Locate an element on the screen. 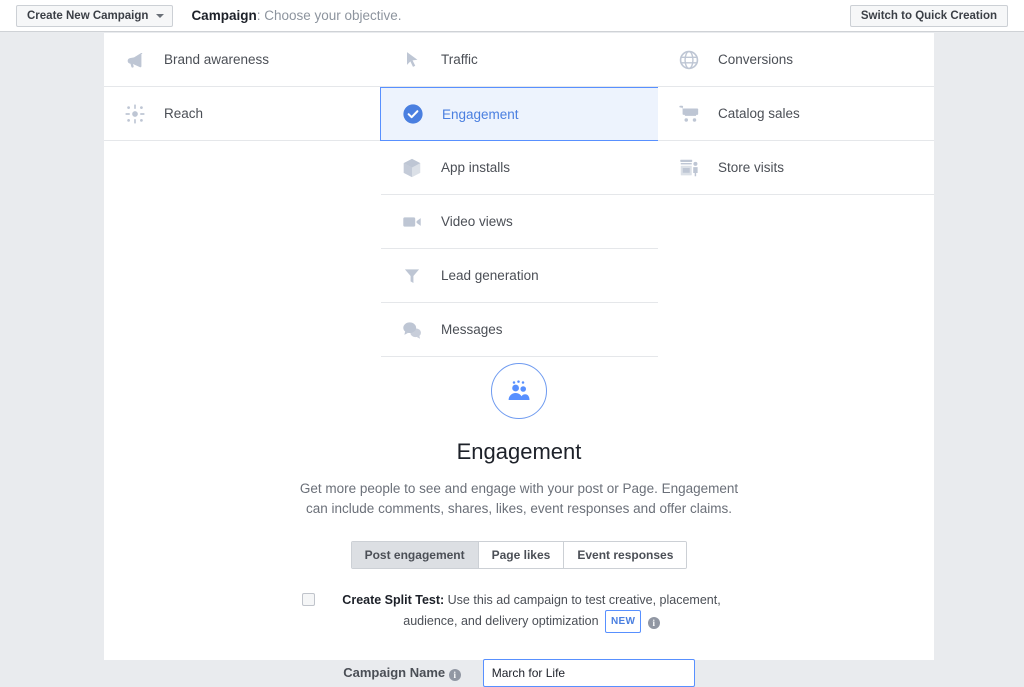  check-circle-icon is located at coordinates (413, 114).